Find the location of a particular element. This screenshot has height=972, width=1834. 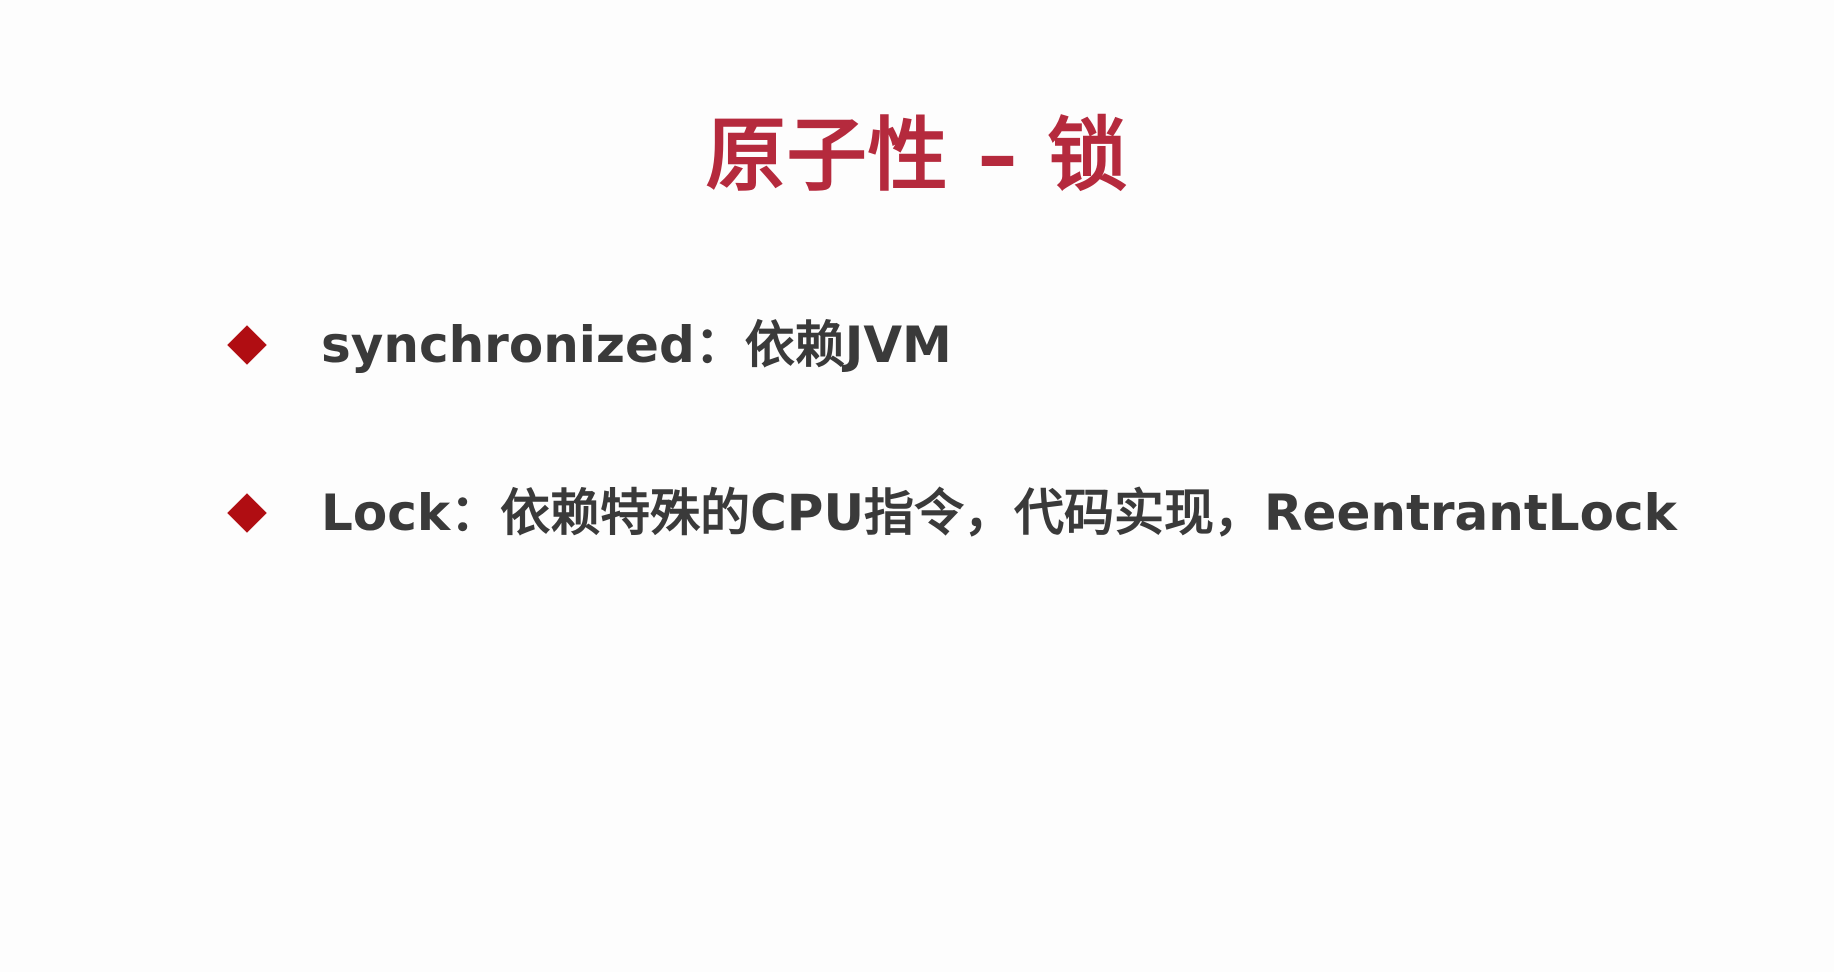

bullet-text: synchronized：依赖JVM is located at coordinates (636, 345).